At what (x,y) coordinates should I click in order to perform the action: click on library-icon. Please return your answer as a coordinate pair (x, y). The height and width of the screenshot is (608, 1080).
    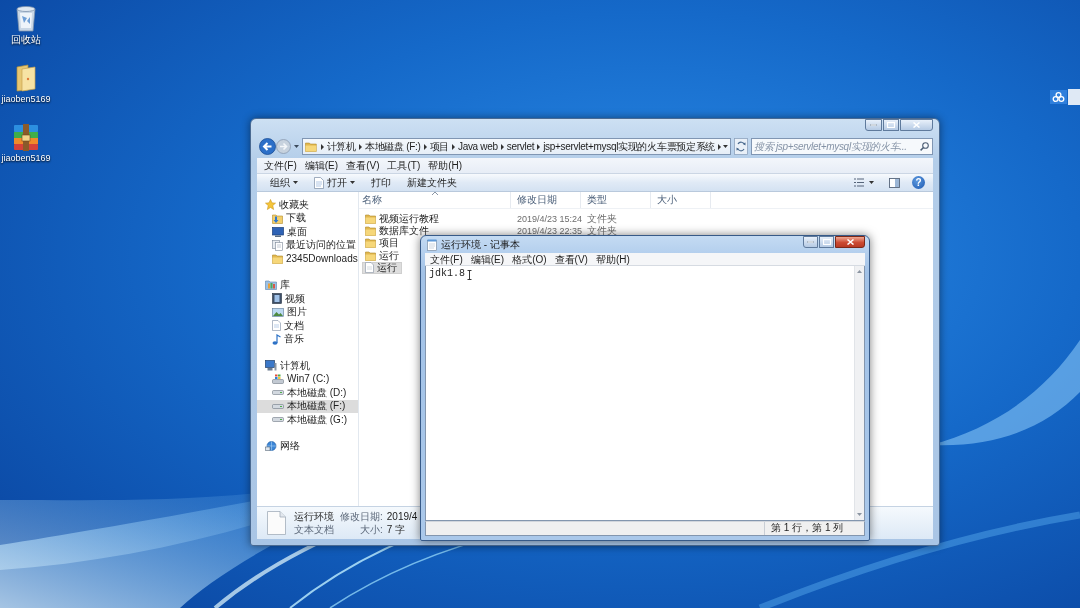
    Looking at the image, I should click on (271, 285).